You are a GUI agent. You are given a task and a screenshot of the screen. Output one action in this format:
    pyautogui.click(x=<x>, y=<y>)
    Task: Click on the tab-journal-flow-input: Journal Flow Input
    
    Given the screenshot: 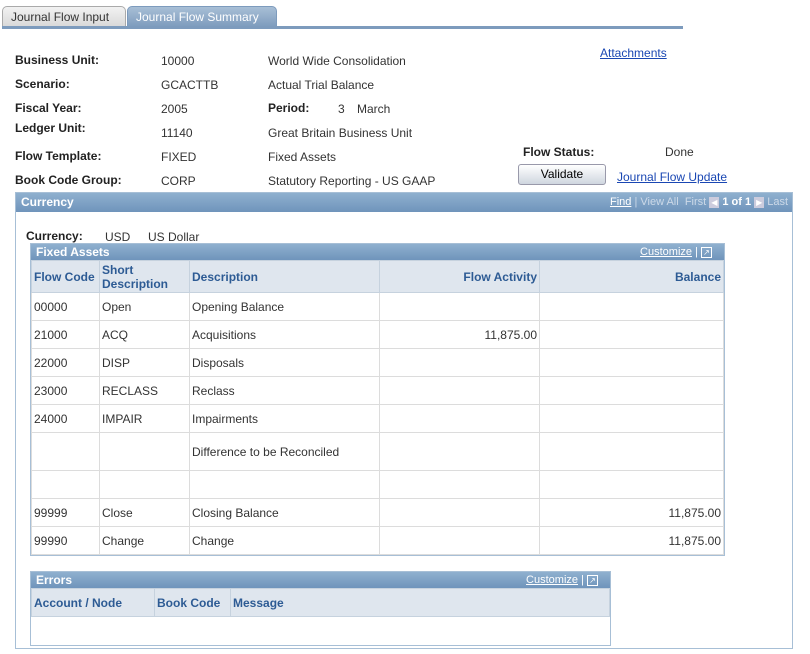 What is the action you would take?
    pyautogui.click(x=64, y=16)
    